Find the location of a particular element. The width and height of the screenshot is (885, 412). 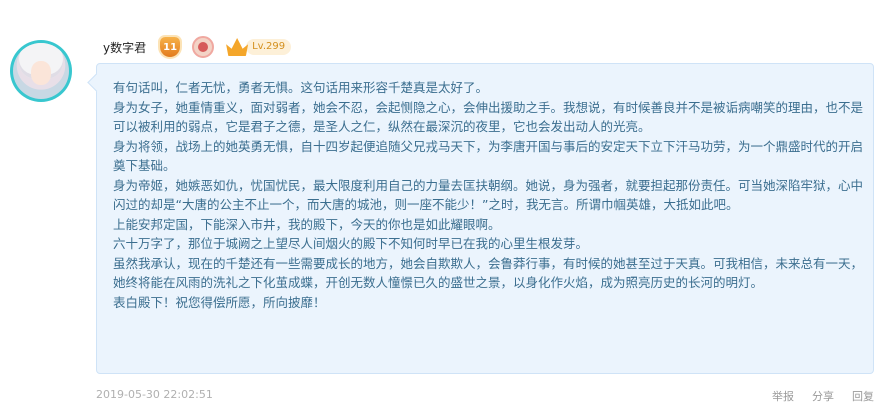

report-button: 举报 is located at coordinates (783, 396).